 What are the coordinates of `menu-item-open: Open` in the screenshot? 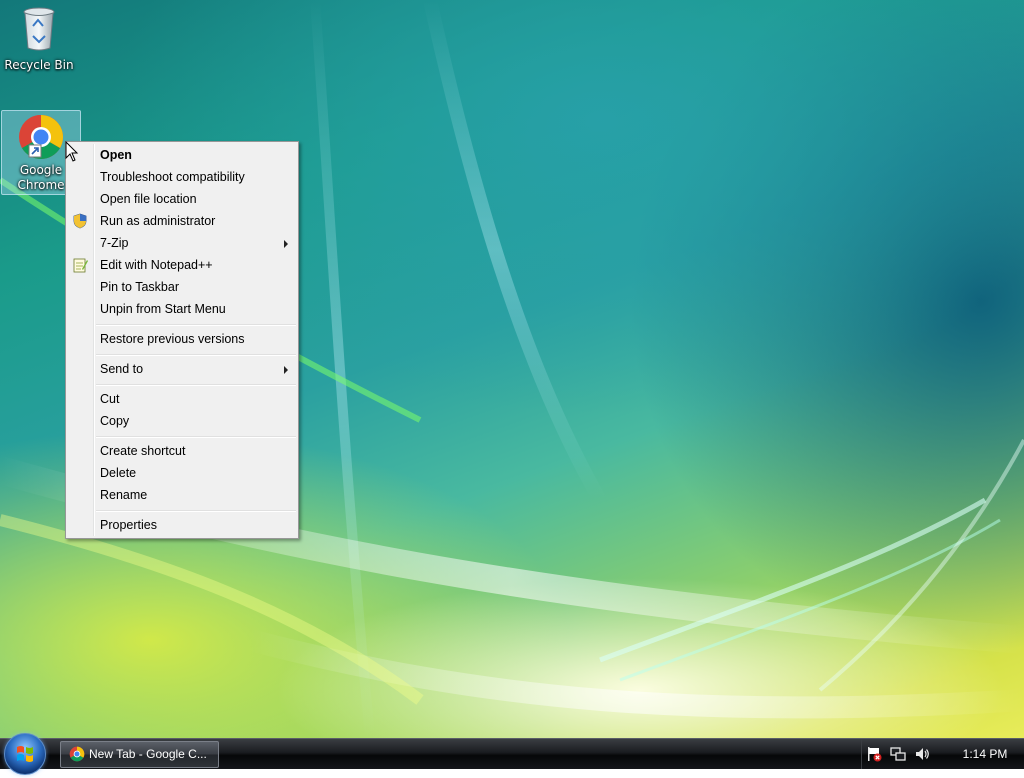 It's located at (182, 155).